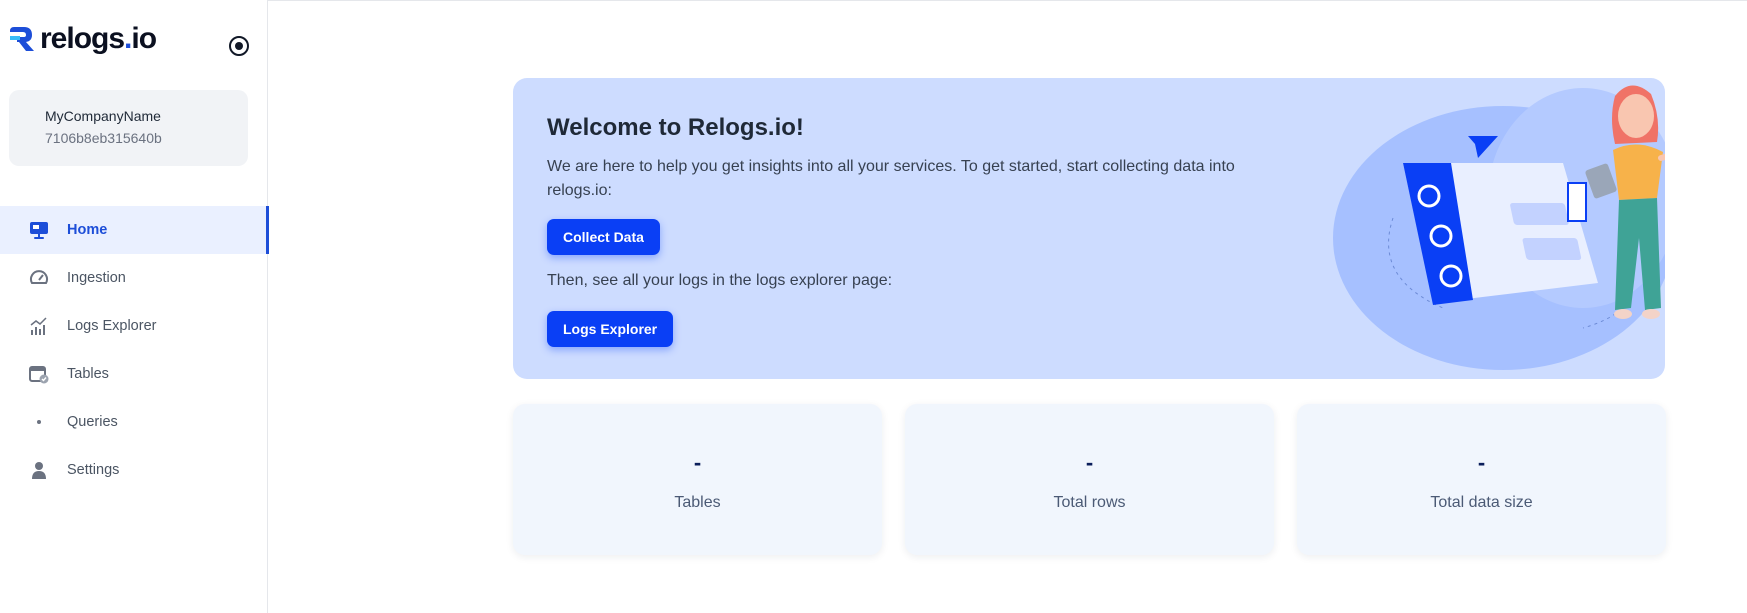 The height and width of the screenshot is (613, 1747). What do you see at coordinates (1089, 502) in the screenshot?
I see `stat-label: Total rows` at bounding box center [1089, 502].